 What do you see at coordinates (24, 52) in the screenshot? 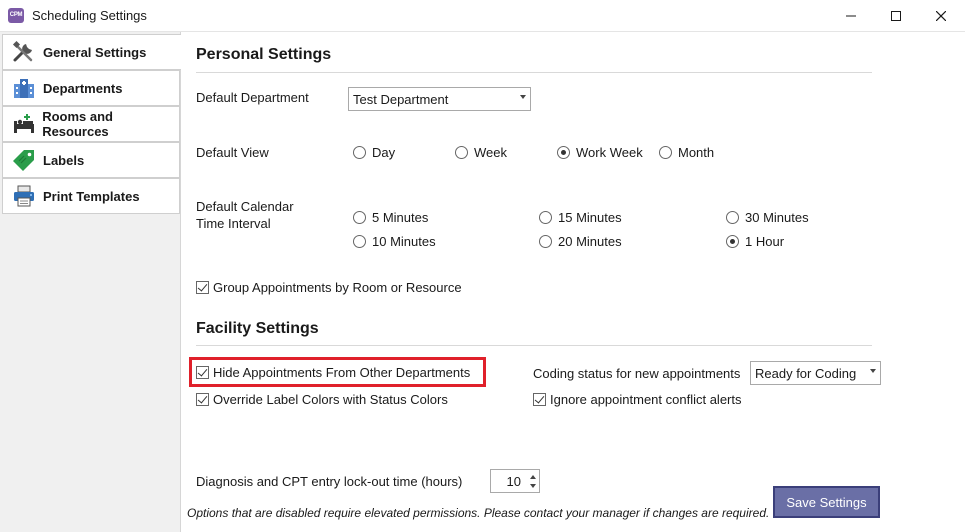
I see `tools-icon` at bounding box center [24, 52].